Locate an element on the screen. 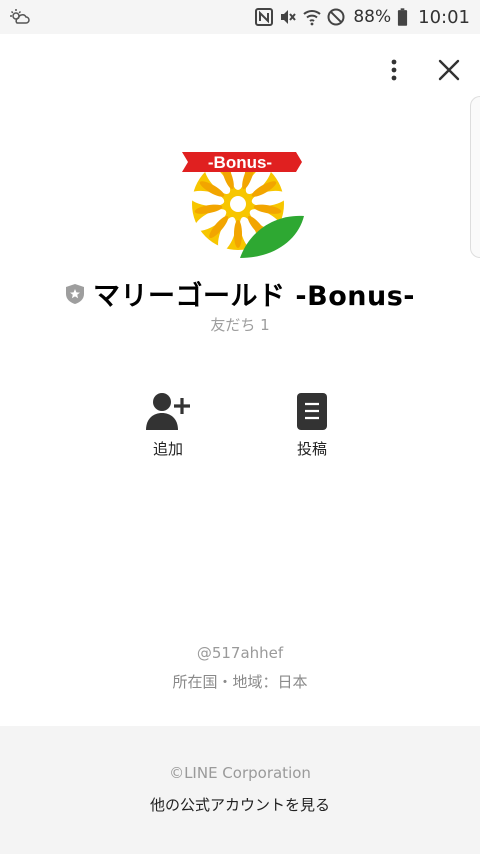 The width and height of the screenshot is (480, 854). add-friend-icon is located at coordinates (168, 411).